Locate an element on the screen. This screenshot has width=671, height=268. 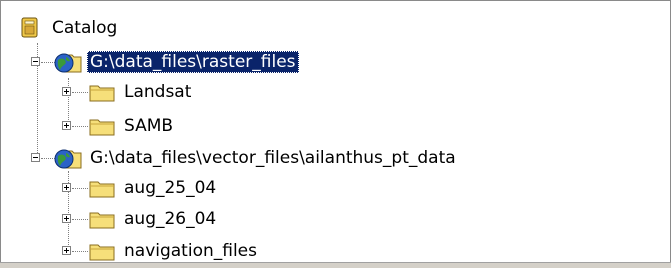
tree-node-label: SAMB is located at coordinates (149, 126).